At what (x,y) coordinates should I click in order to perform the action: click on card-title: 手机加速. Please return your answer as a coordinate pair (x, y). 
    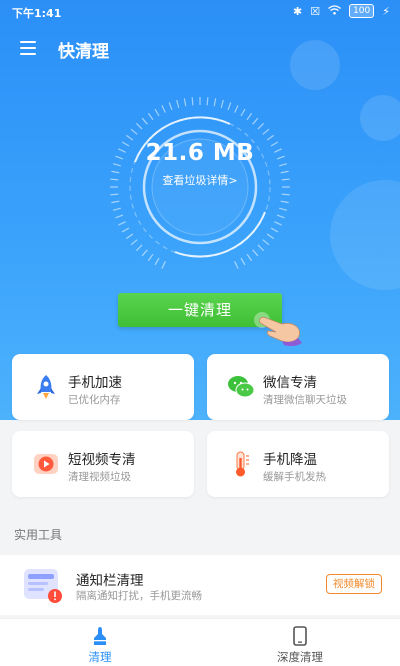
    Looking at the image, I should click on (95, 383).